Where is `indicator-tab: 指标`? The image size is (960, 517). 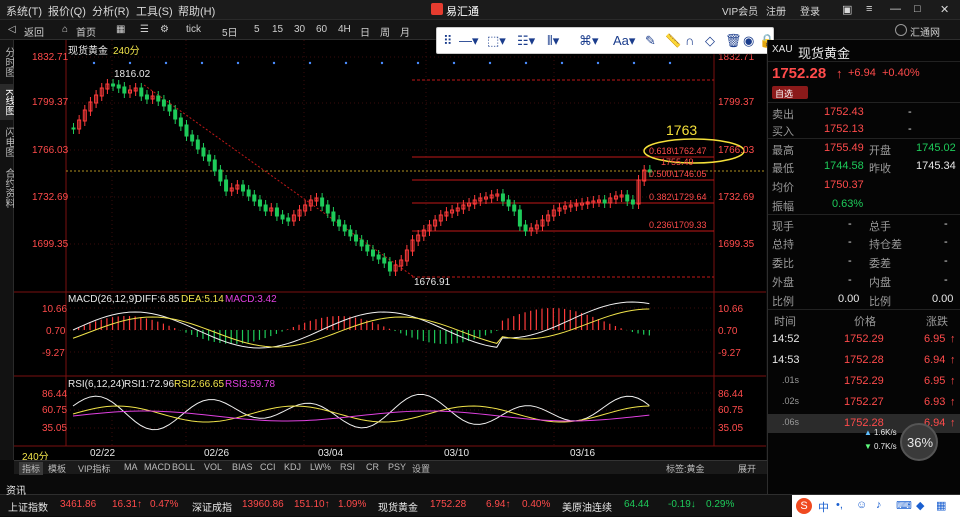 indicator-tab: 指标 is located at coordinates (31, 468).